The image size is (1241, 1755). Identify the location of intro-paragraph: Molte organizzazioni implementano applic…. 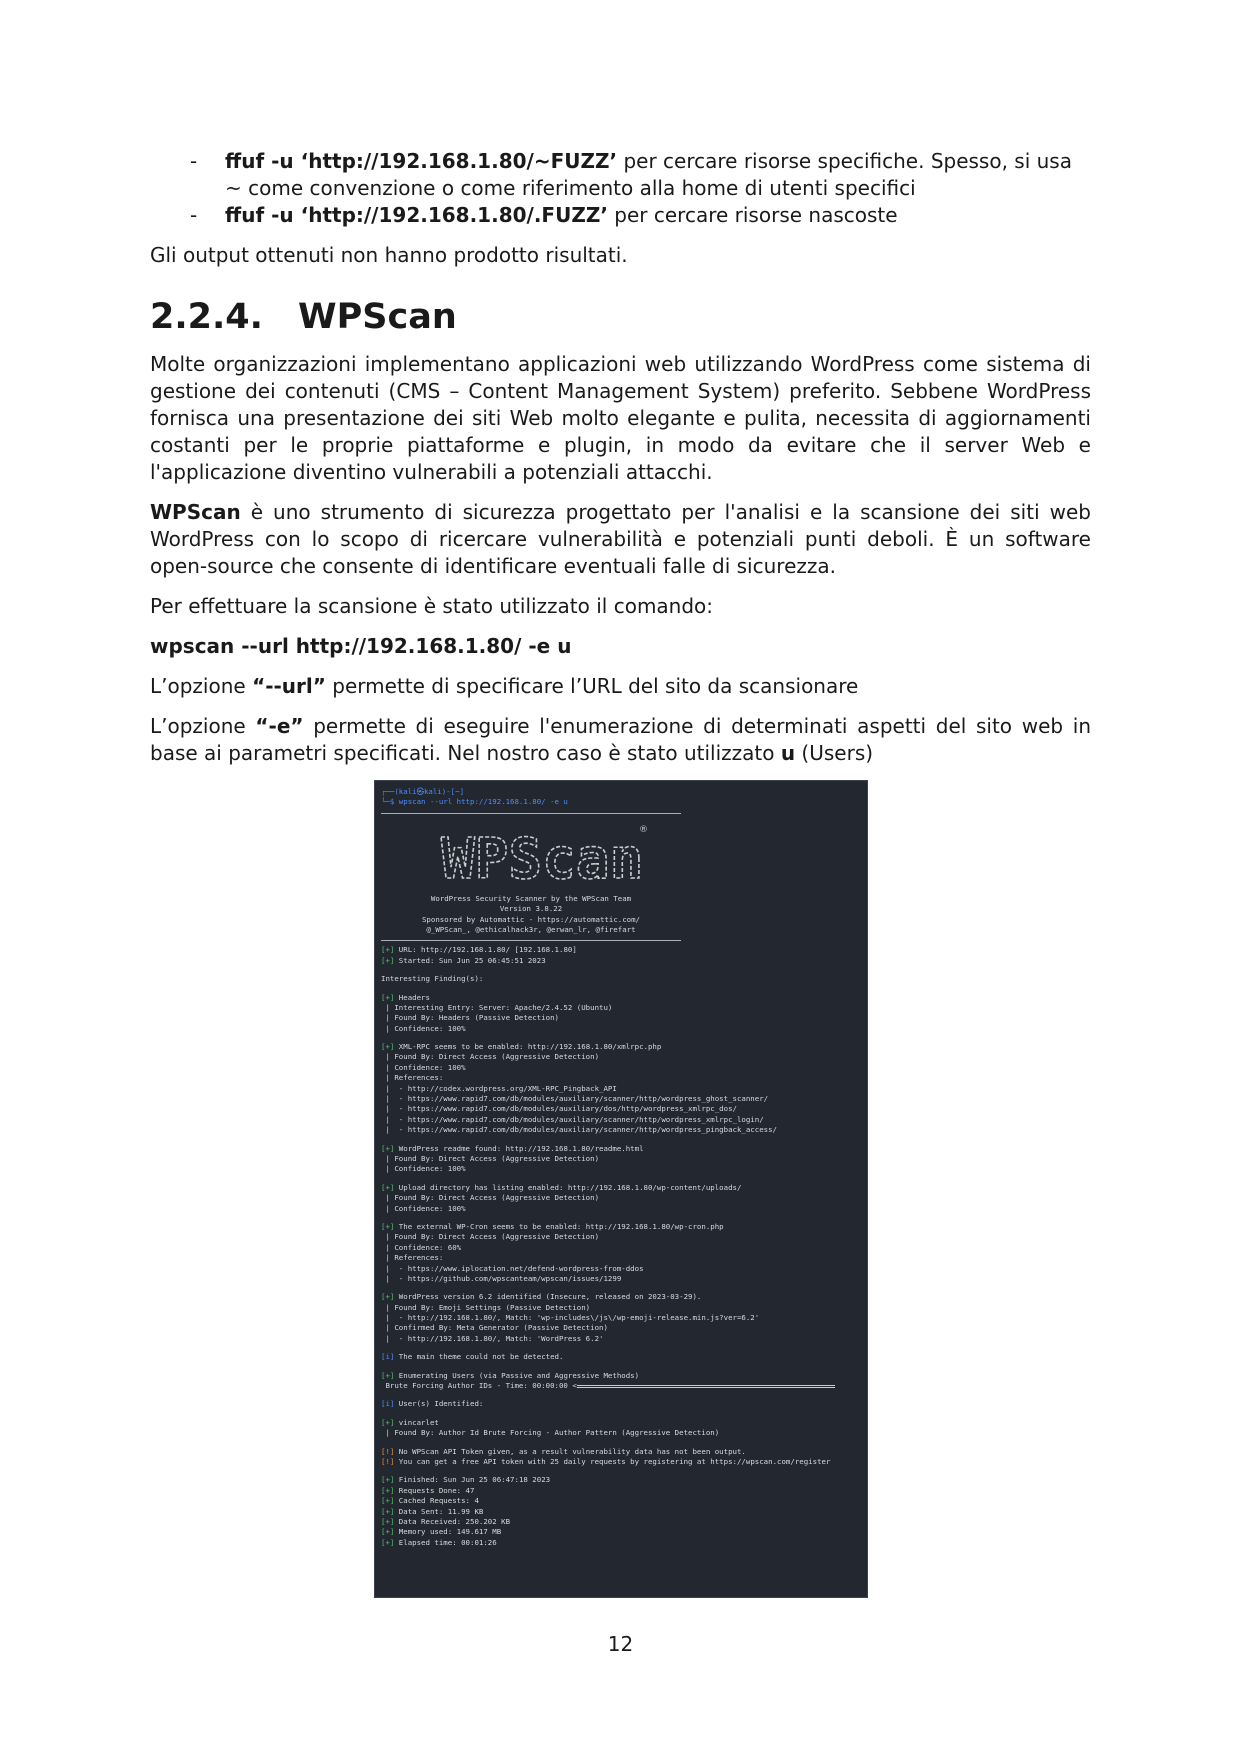
(620, 418).